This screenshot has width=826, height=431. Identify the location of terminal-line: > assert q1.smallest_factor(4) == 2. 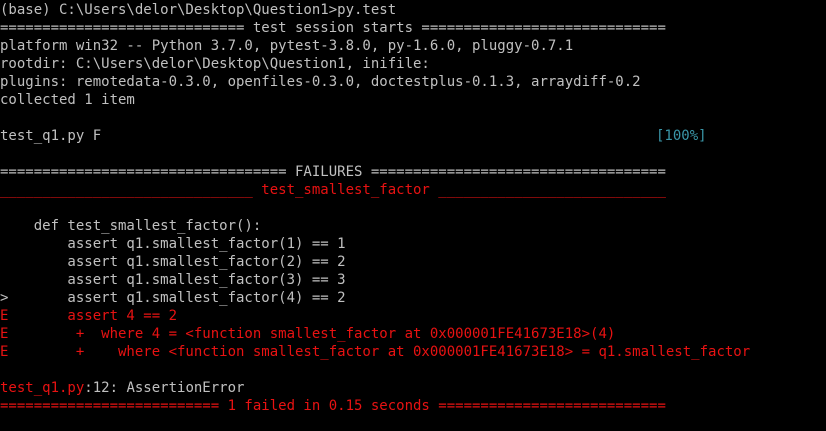
(413, 298).